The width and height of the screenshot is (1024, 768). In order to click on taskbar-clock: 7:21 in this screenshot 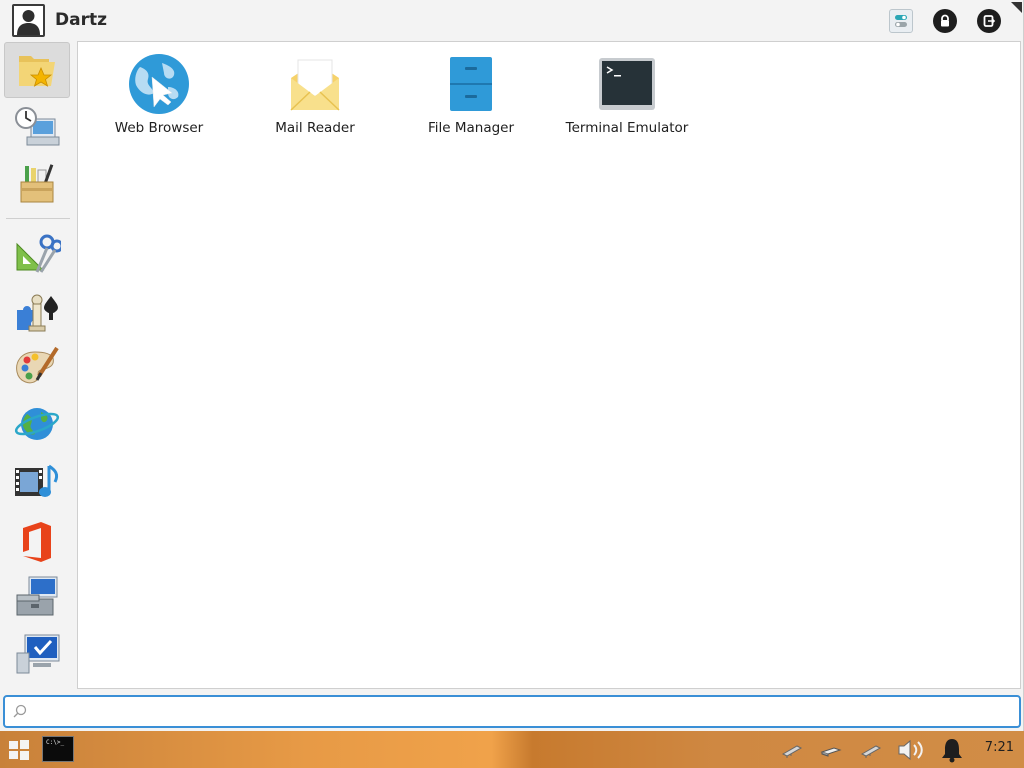, I will do `click(999, 747)`.